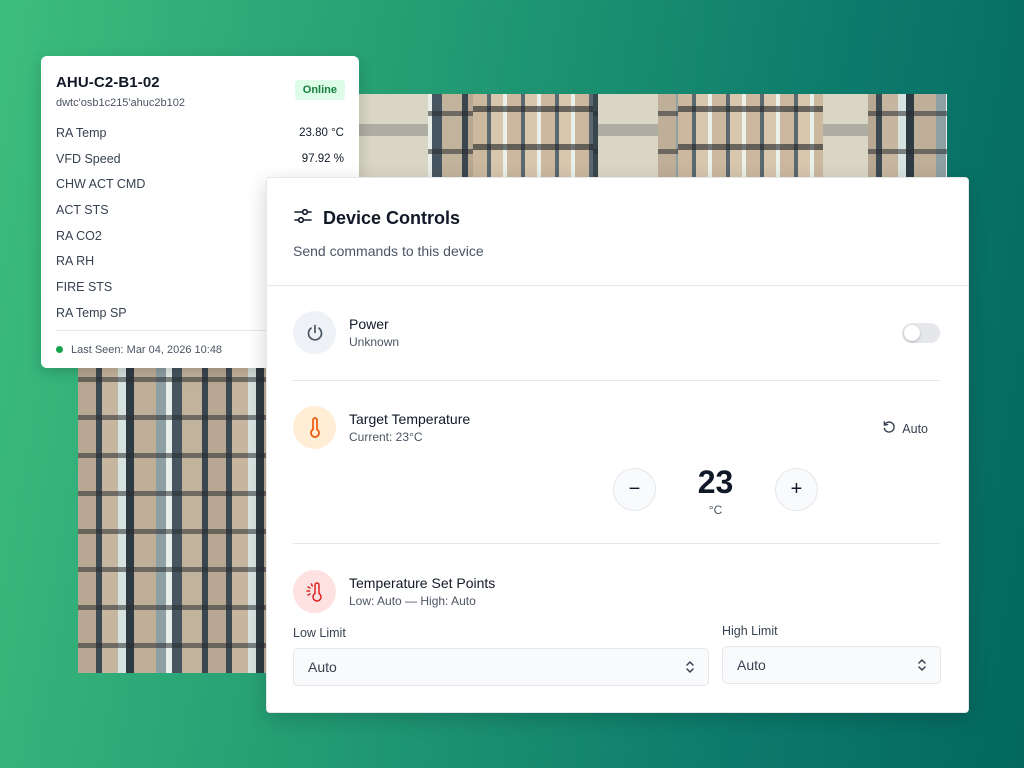 This screenshot has height=768, width=1024. Describe the element at coordinates (386, 437) in the screenshot. I see `current-temp: Current: 23°C` at that location.